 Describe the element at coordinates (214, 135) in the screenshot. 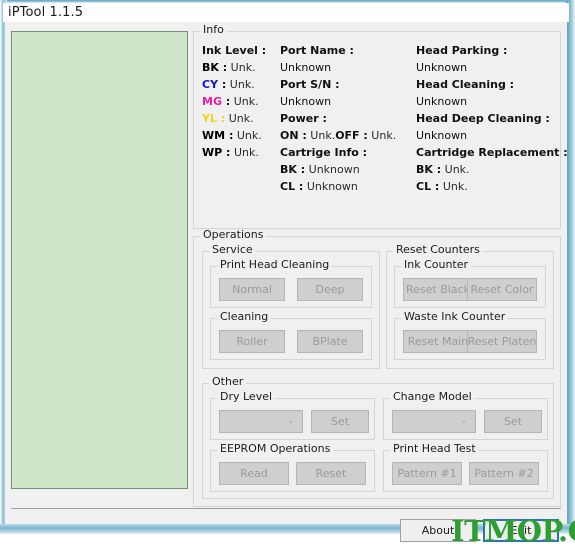

I see `ink-code-wm: WM` at that location.